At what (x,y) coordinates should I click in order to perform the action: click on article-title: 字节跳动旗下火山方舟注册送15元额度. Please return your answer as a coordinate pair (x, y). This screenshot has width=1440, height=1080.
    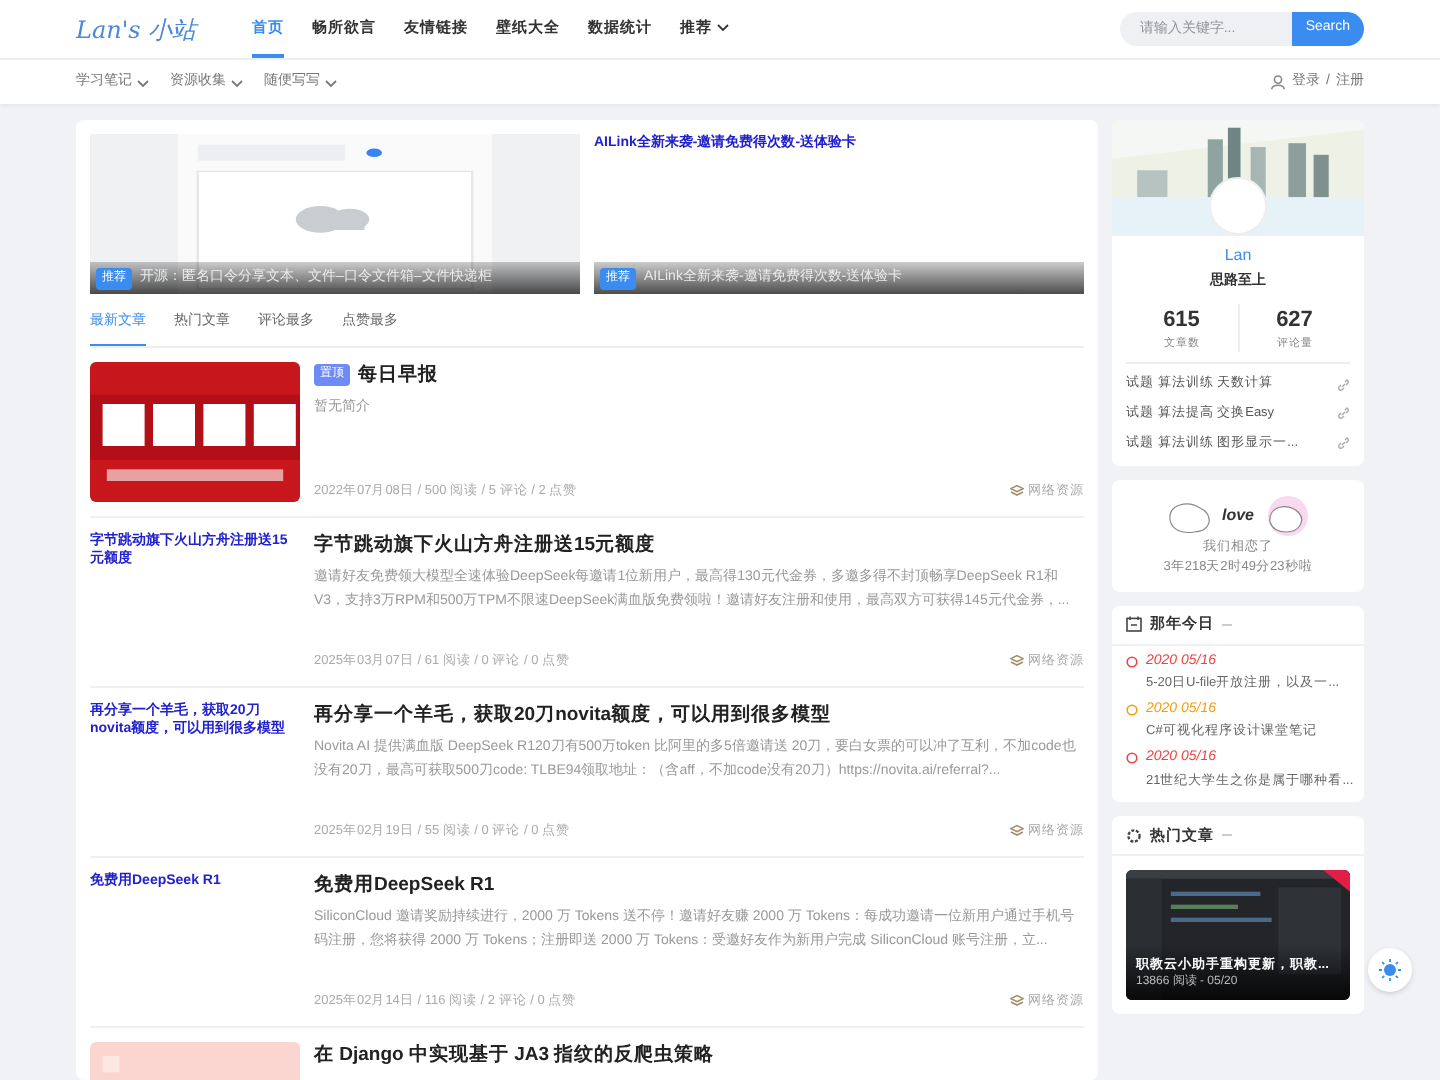
    Looking at the image, I should click on (485, 545).